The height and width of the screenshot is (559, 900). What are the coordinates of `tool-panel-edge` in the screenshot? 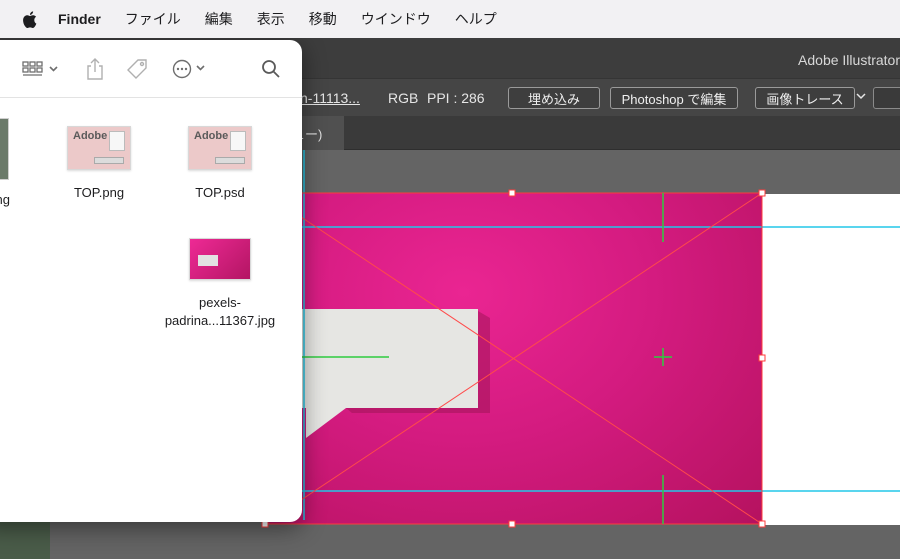 It's located at (25, 540).